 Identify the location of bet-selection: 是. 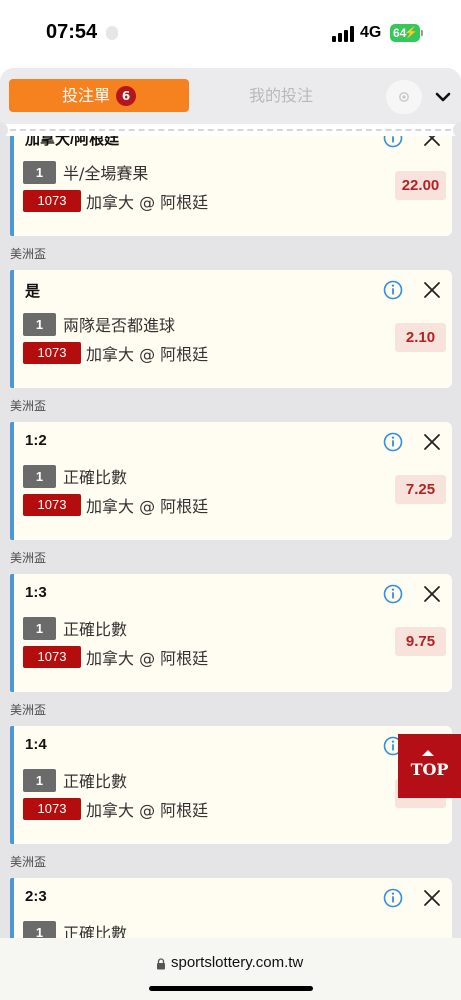
(33, 291).